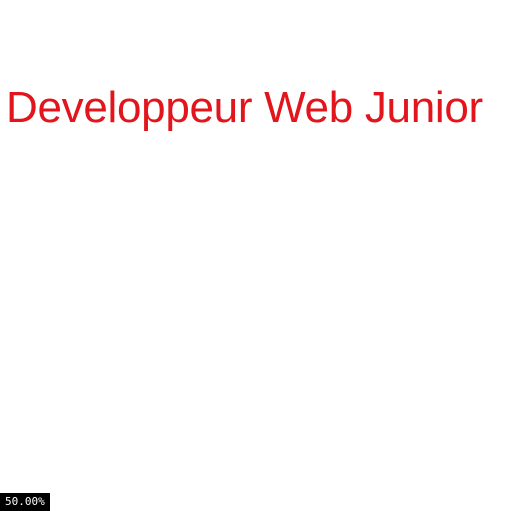 The image size is (512, 511). I want to click on zoom-level-indicator: 50.00%, so click(25, 502).